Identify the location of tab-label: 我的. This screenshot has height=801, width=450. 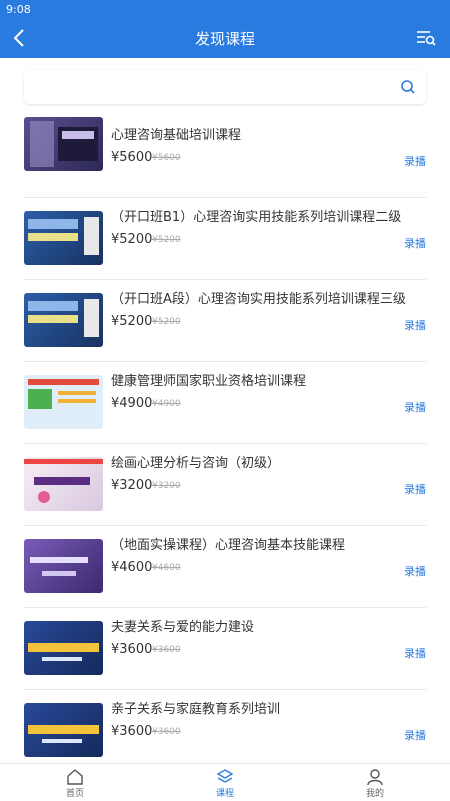
(374, 794).